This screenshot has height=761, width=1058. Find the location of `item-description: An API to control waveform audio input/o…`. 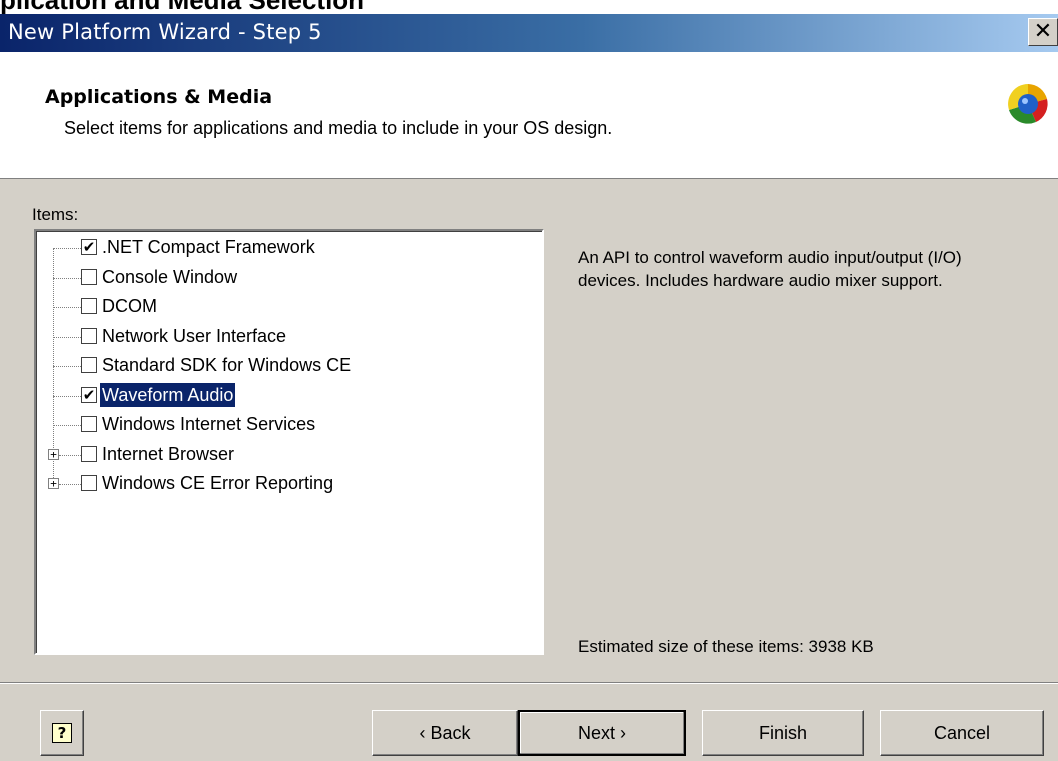

item-description: An API to control waveform audio input/o… is located at coordinates (770, 269).